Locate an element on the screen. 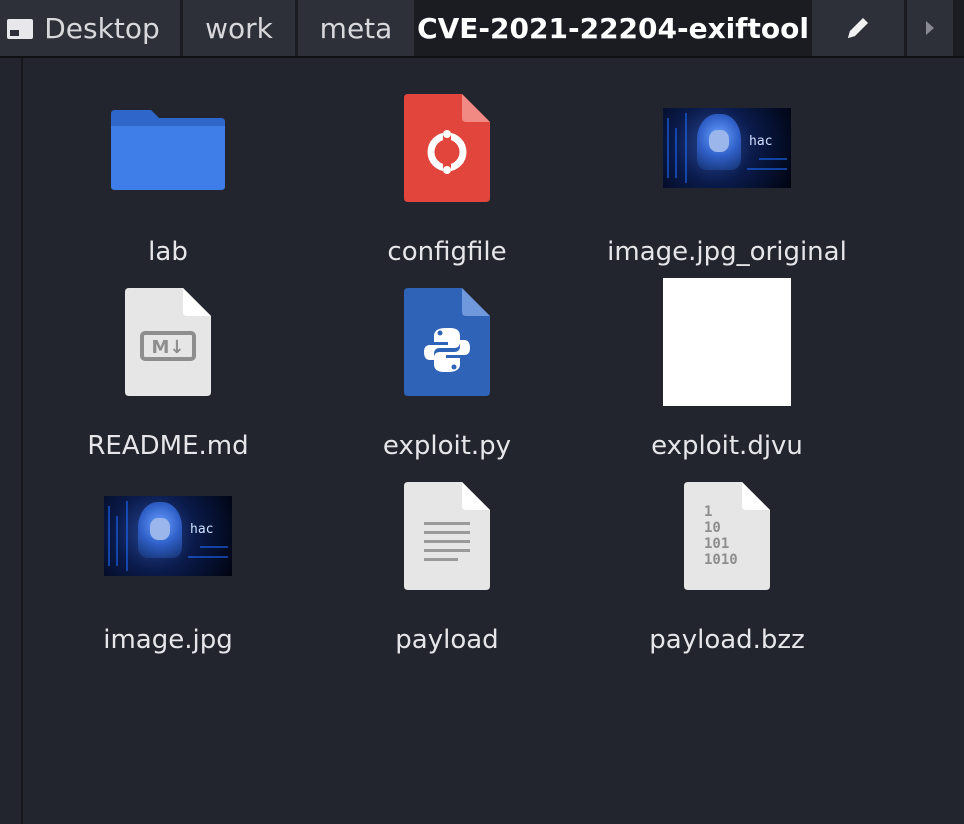 Image resolution: width=964 pixels, height=824 pixels. pencil-icon is located at coordinates (858, 28).